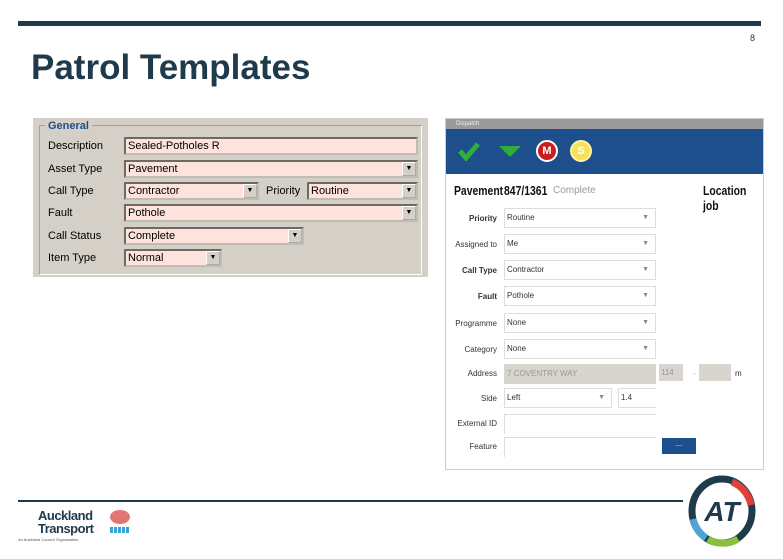 This screenshot has height=559, width=783. What do you see at coordinates (66, 528) in the screenshot?
I see `logo-text-transport: Transport` at bounding box center [66, 528].